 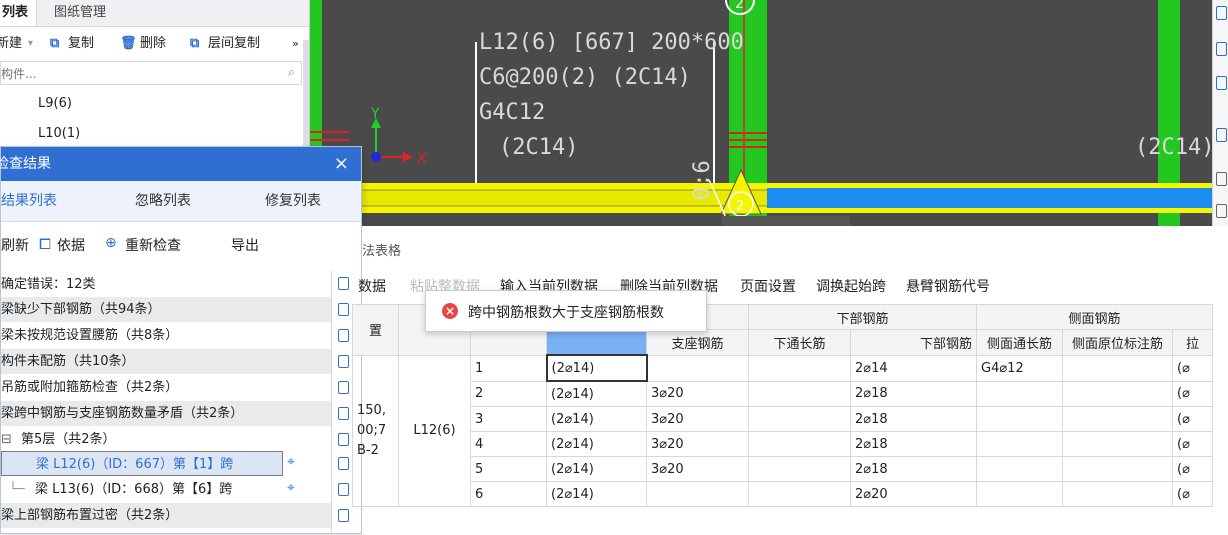 What do you see at coordinates (768, 286) in the screenshot?
I see `menu-item: 页面设置` at bounding box center [768, 286].